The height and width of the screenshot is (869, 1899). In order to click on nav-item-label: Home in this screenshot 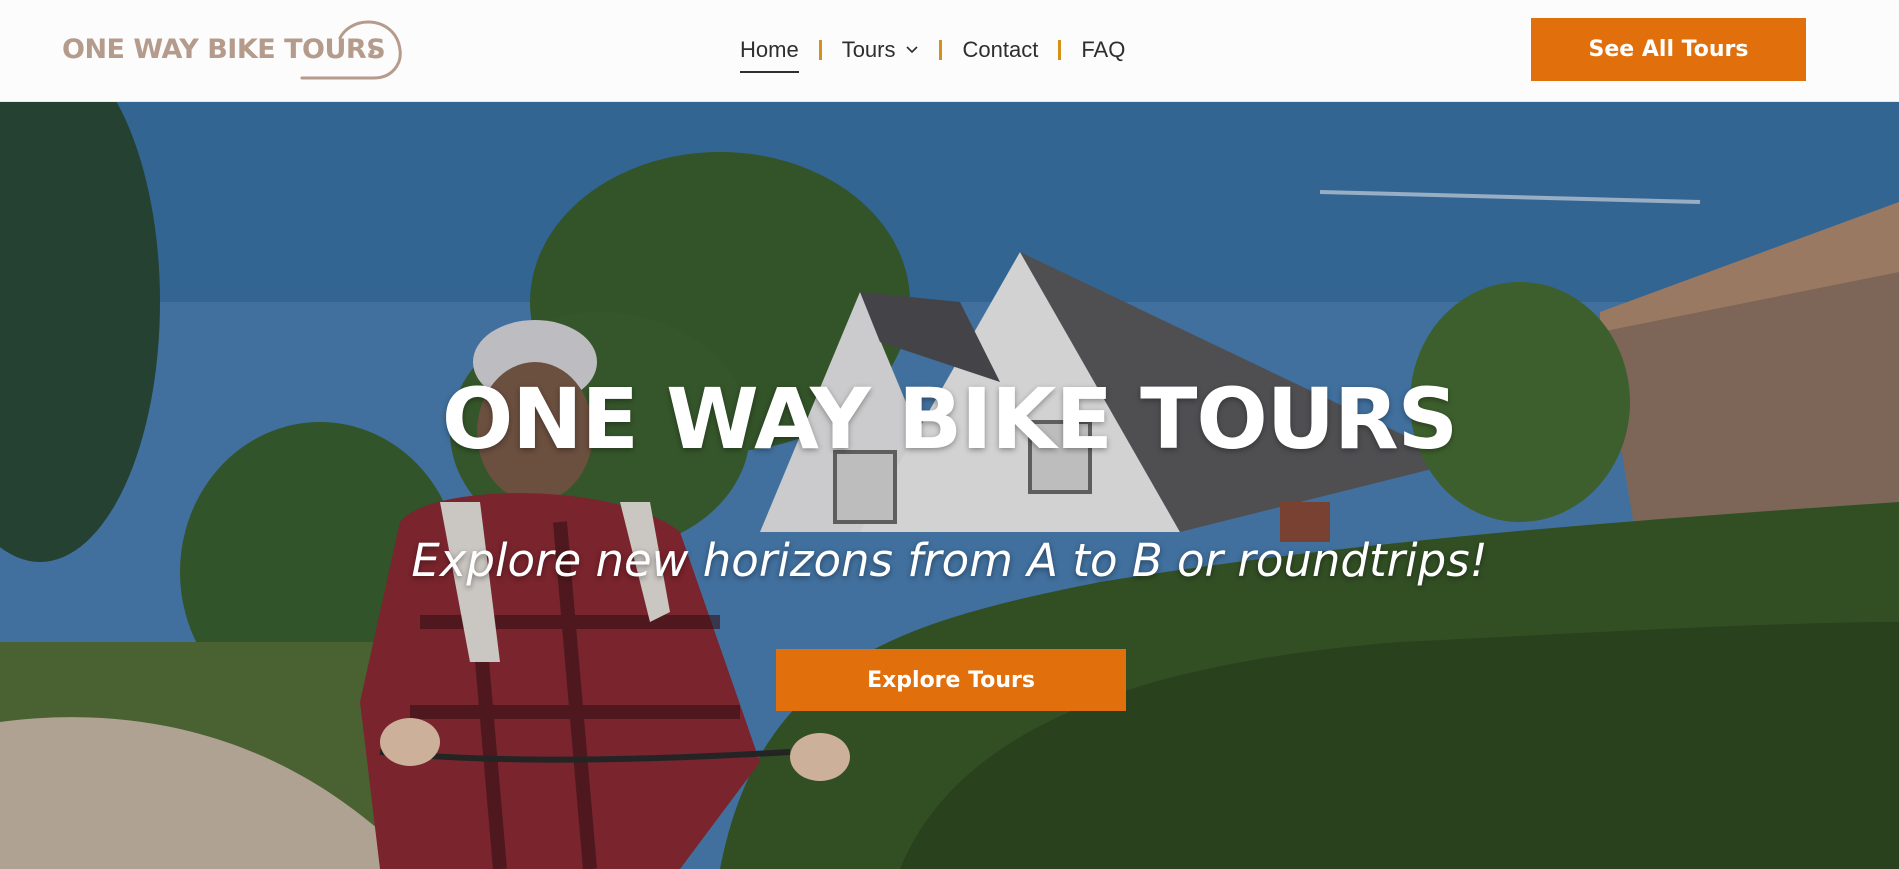, I will do `click(769, 49)`.